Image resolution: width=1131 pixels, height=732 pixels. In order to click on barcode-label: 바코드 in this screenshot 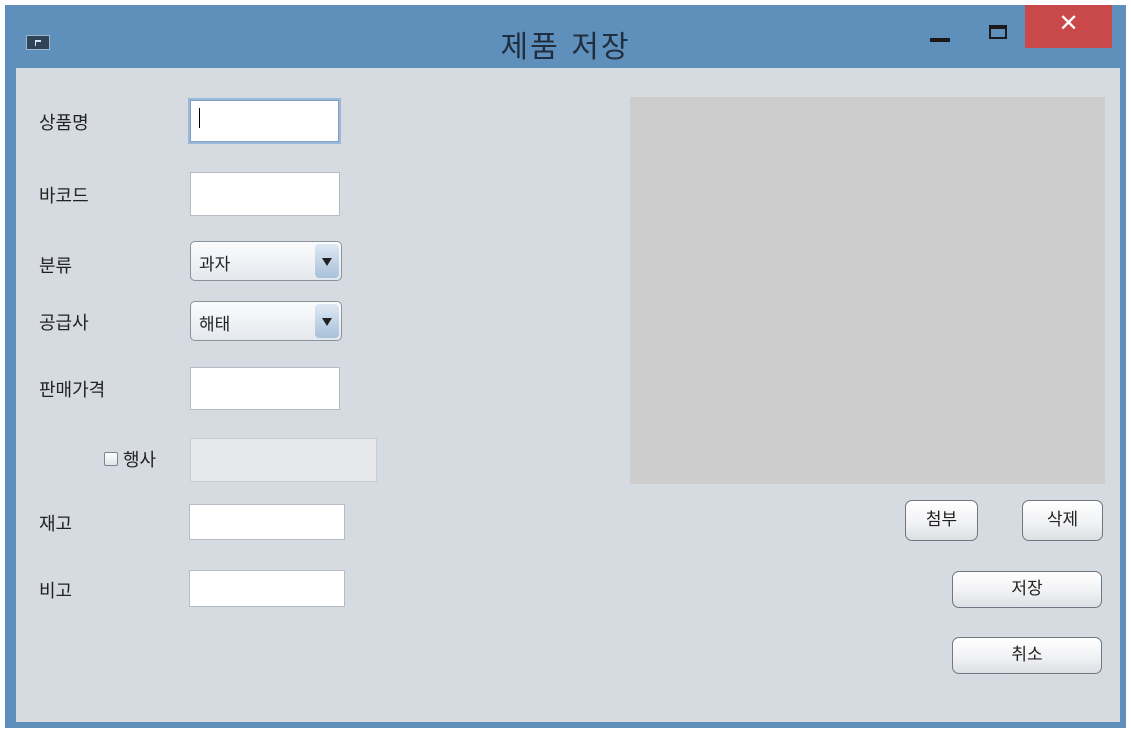, I will do `click(64, 196)`.